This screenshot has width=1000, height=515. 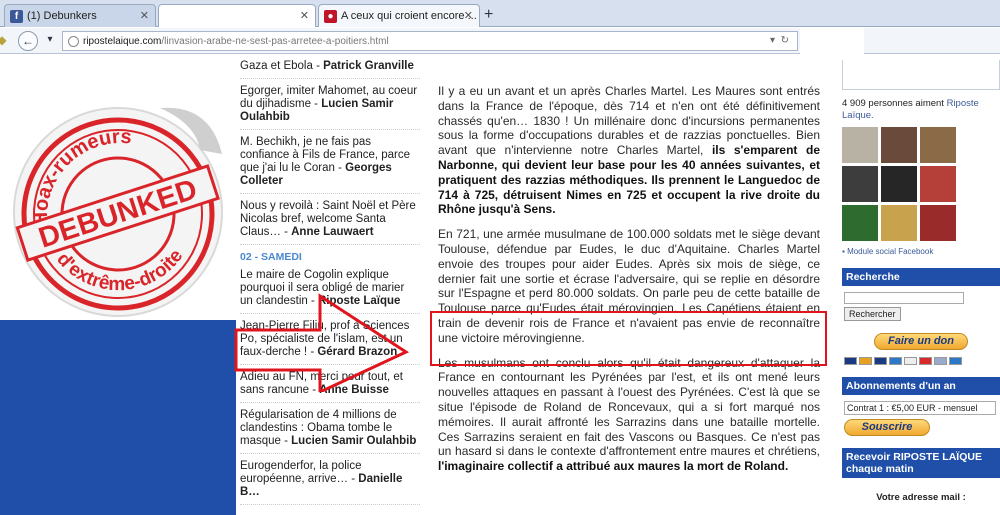 I want to click on left-blue-panel, so click(x=118, y=417).